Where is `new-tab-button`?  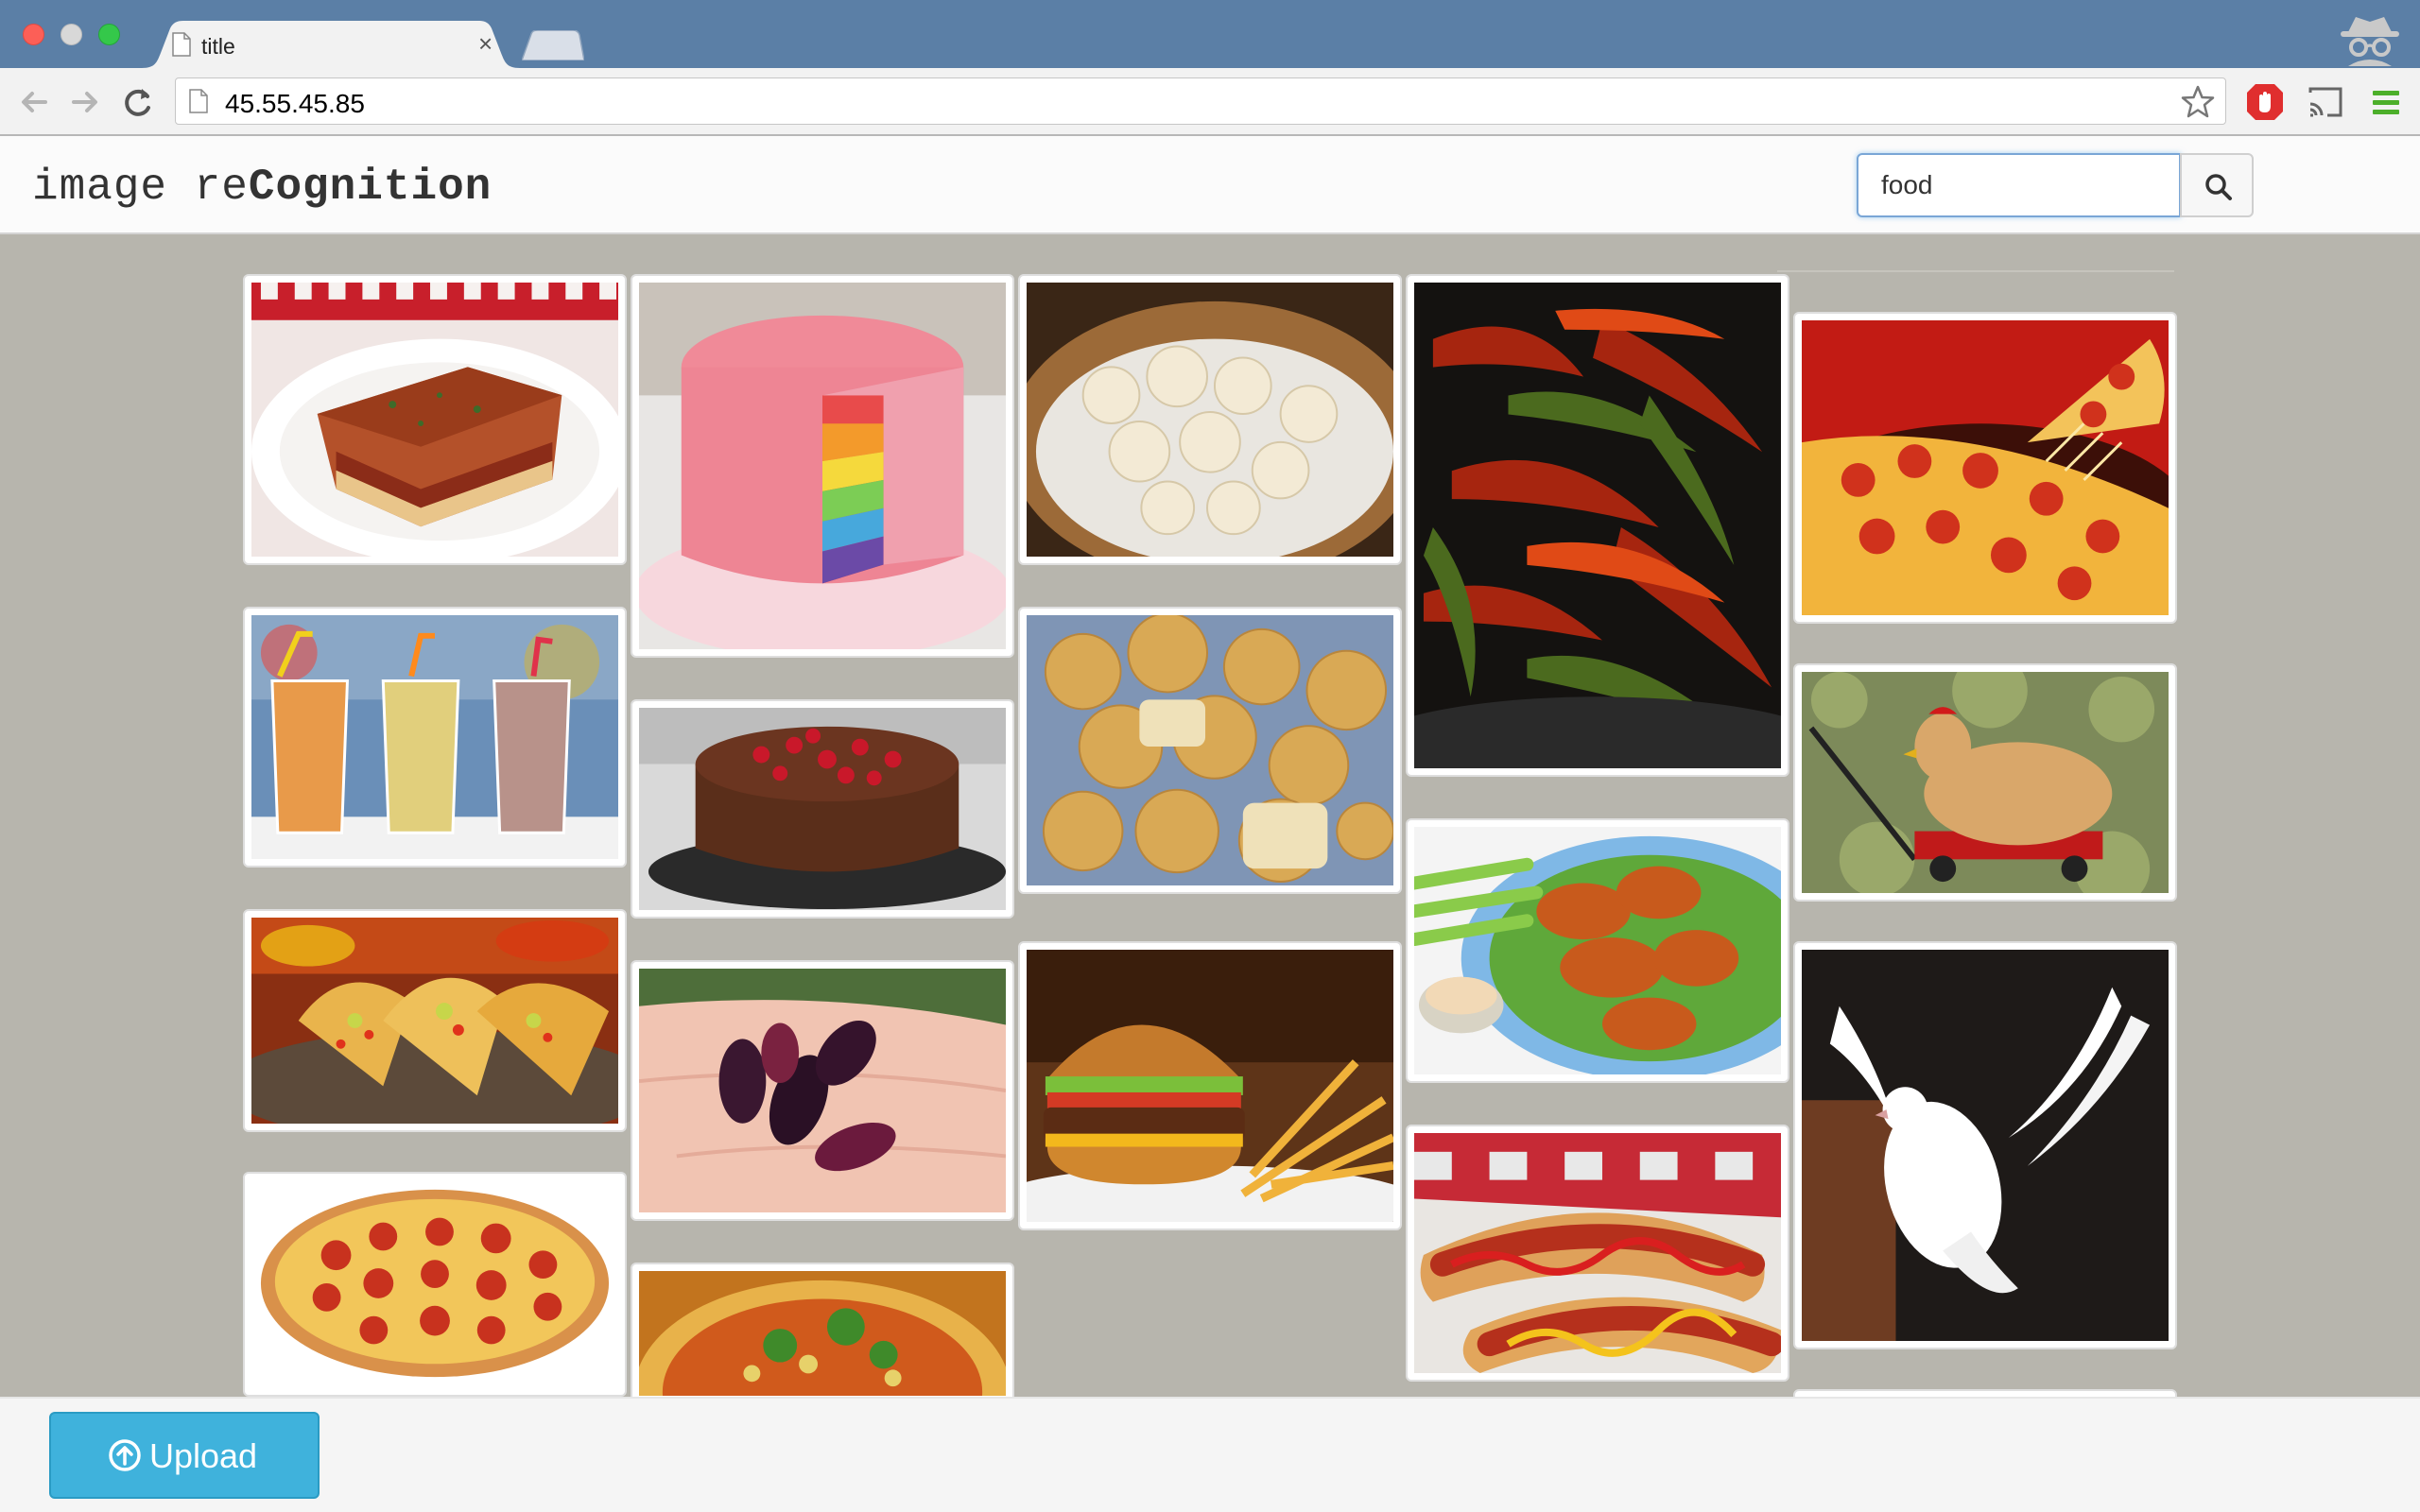 new-tab-button is located at coordinates (552, 45).